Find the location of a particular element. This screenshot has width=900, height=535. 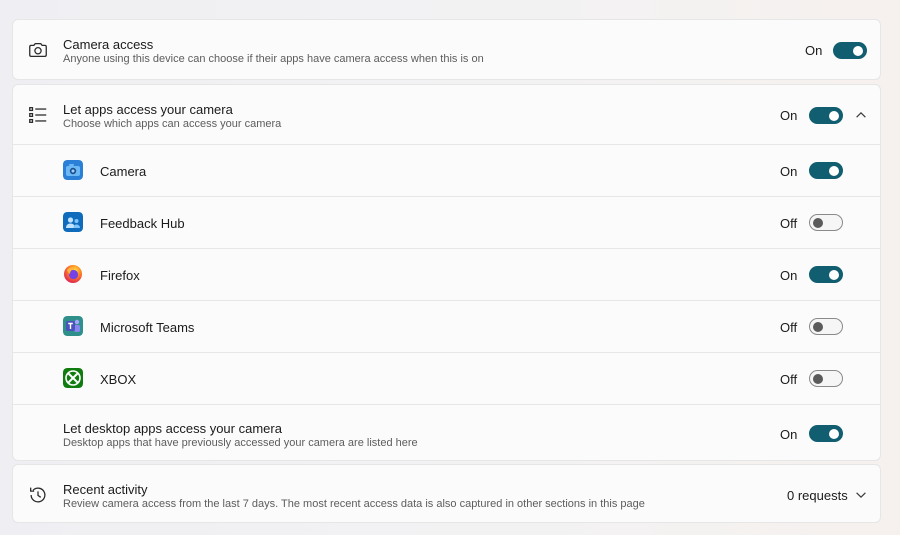

app-row-microsoft-teams: Microsoft Teams Off is located at coordinates (446, 327).